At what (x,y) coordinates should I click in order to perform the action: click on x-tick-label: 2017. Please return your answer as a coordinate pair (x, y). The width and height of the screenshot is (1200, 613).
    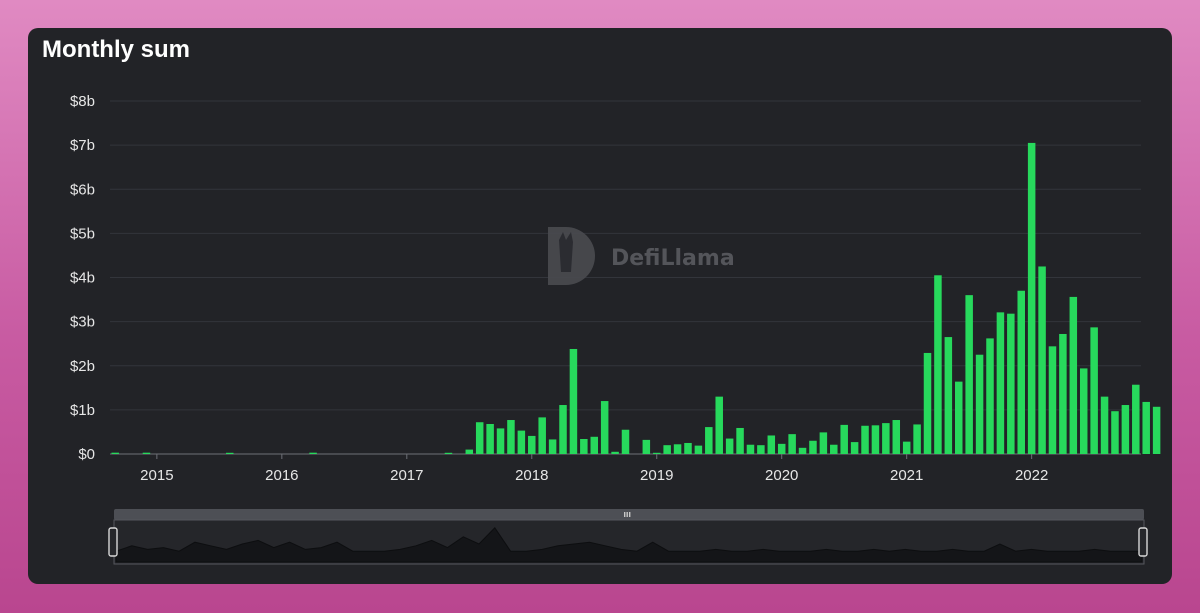
    Looking at the image, I should click on (406, 475).